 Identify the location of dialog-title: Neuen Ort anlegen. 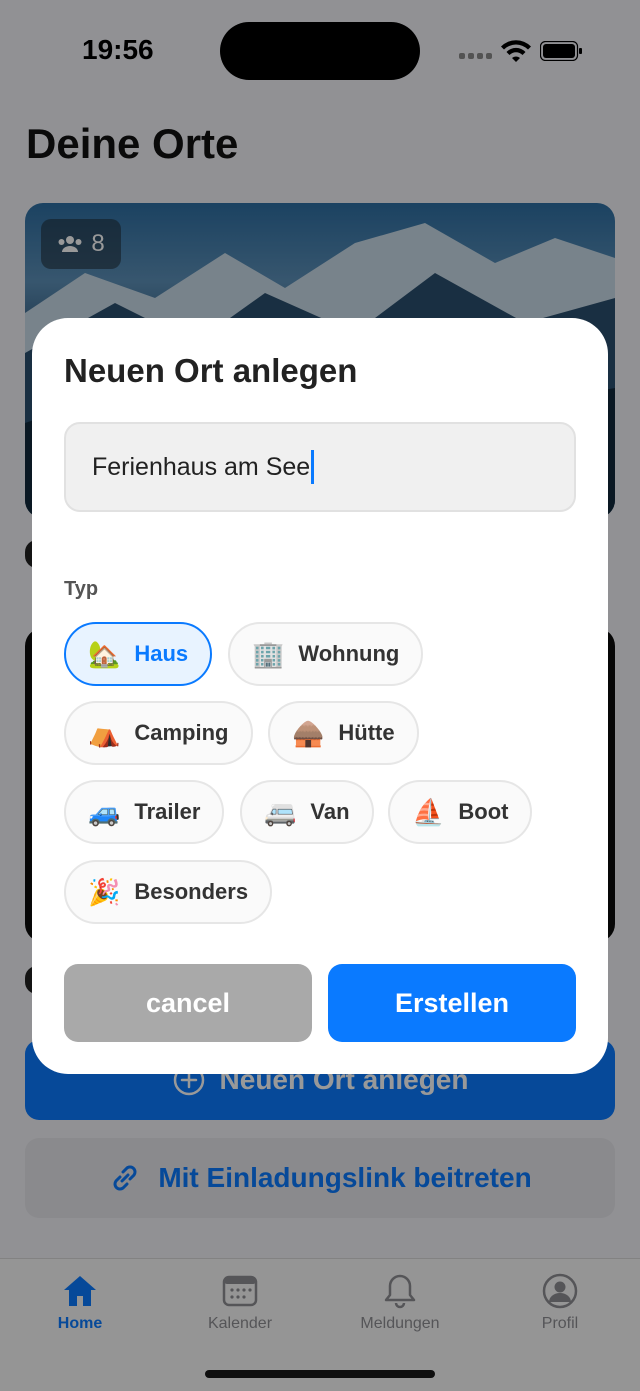
(211, 370).